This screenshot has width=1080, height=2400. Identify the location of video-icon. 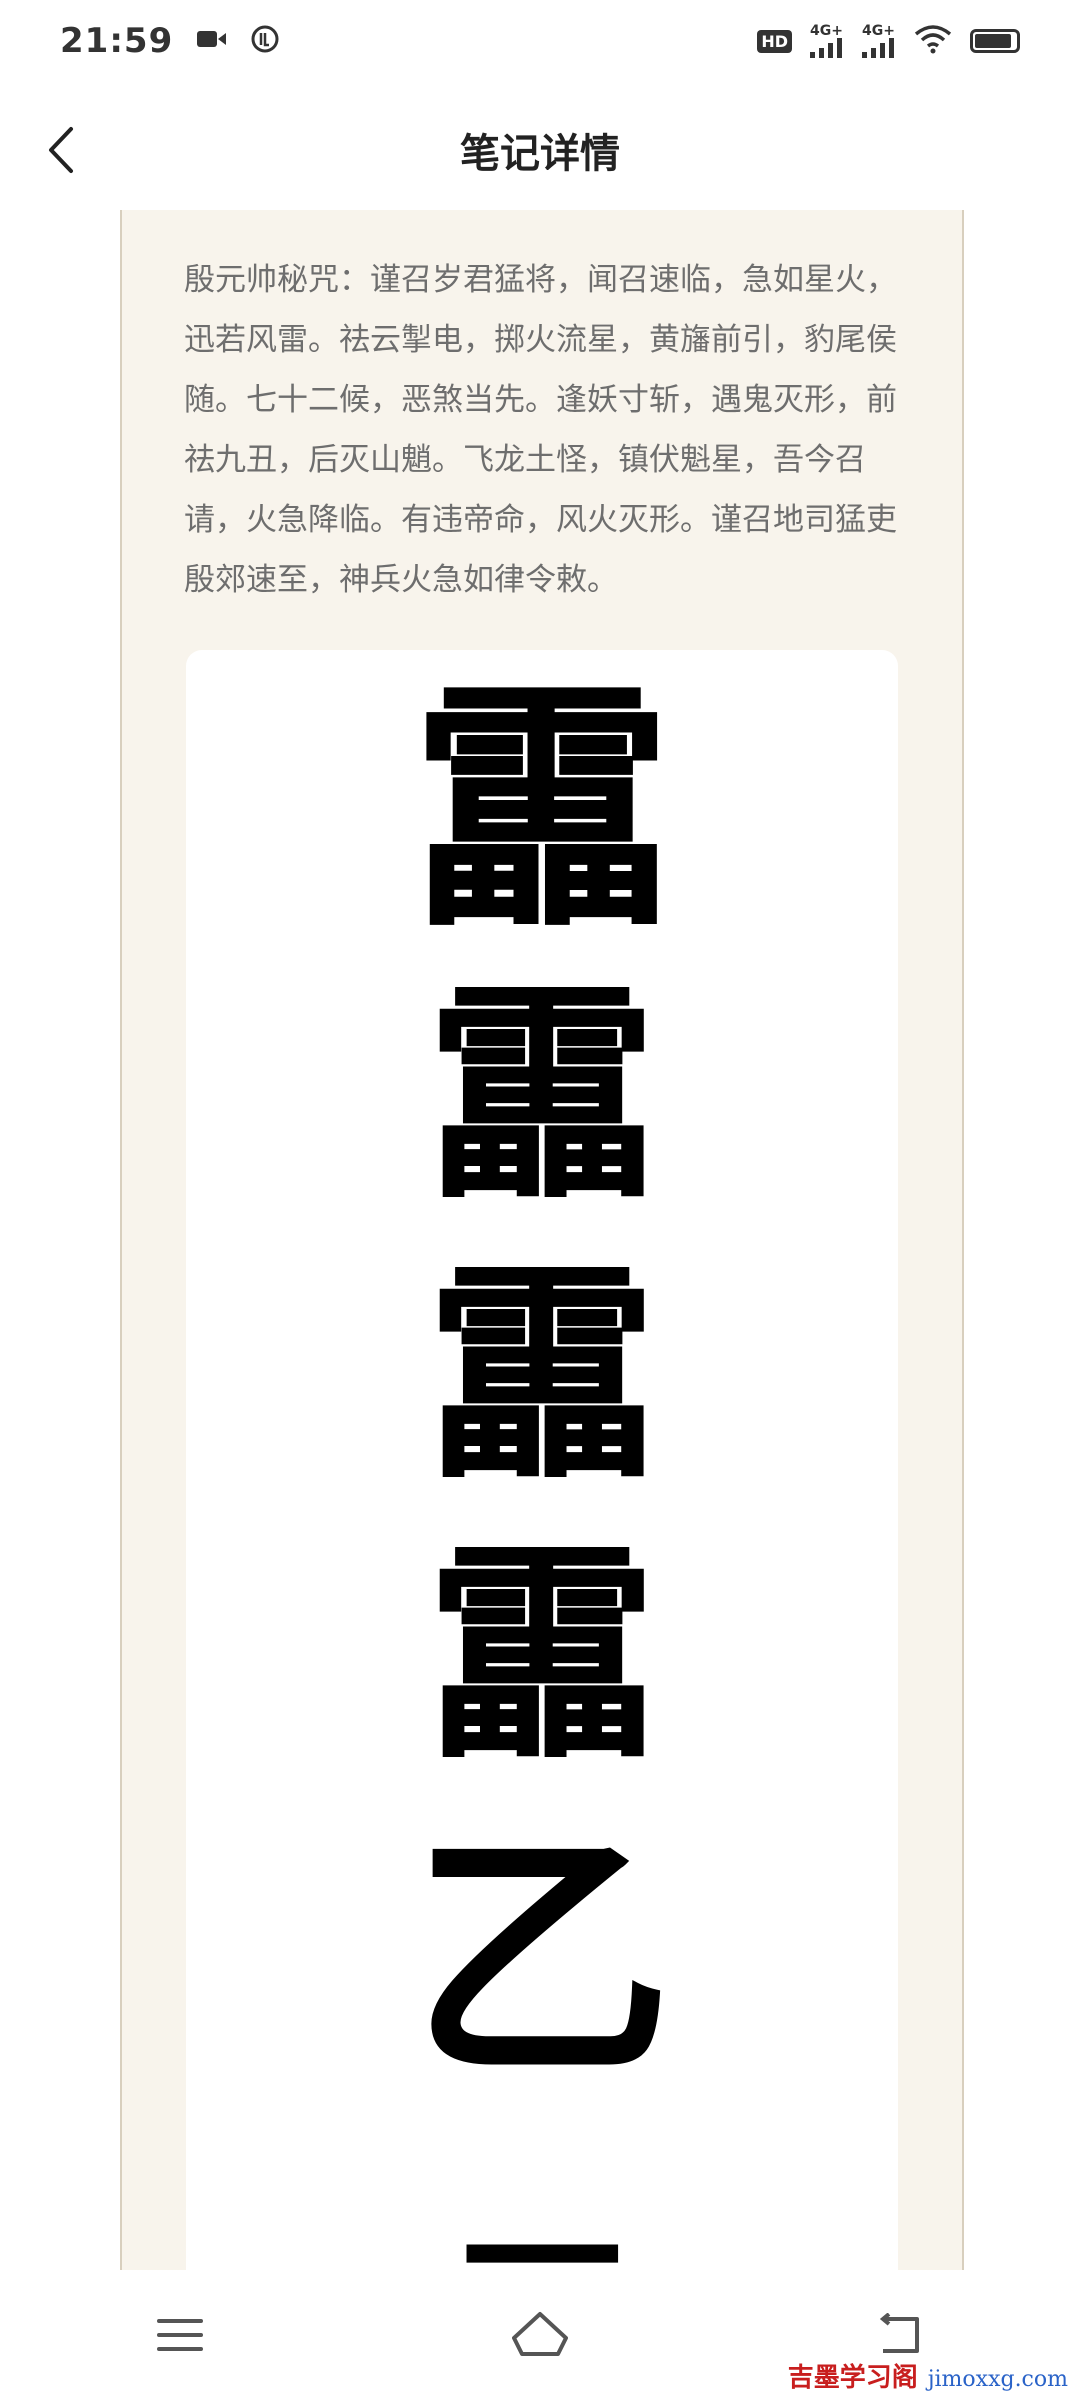
(212, 41).